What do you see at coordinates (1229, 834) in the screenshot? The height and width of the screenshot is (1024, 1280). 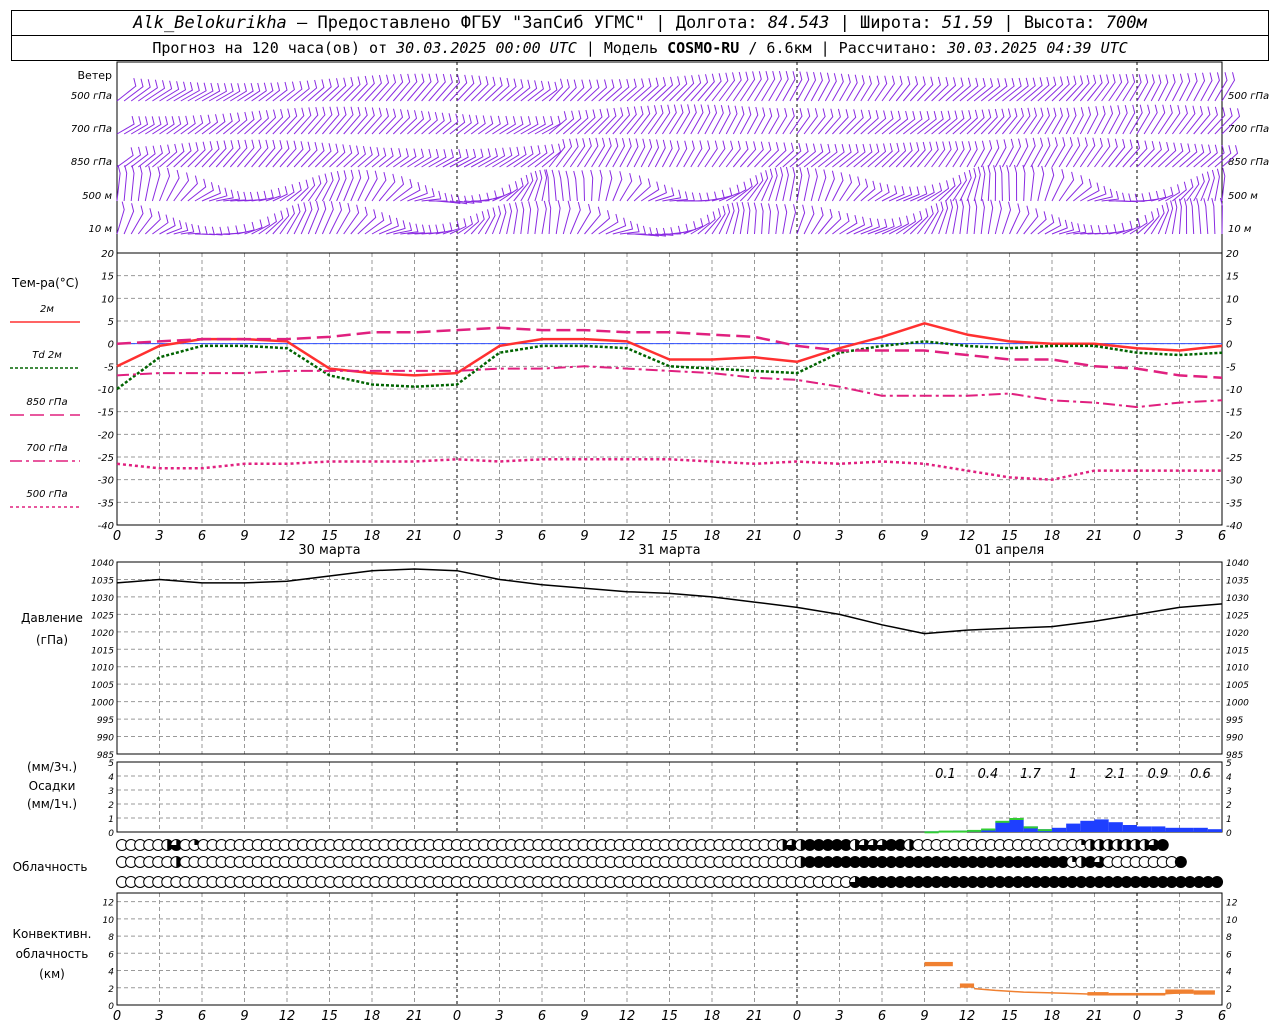 I see `precip-tick-right: 0` at bounding box center [1229, 834].